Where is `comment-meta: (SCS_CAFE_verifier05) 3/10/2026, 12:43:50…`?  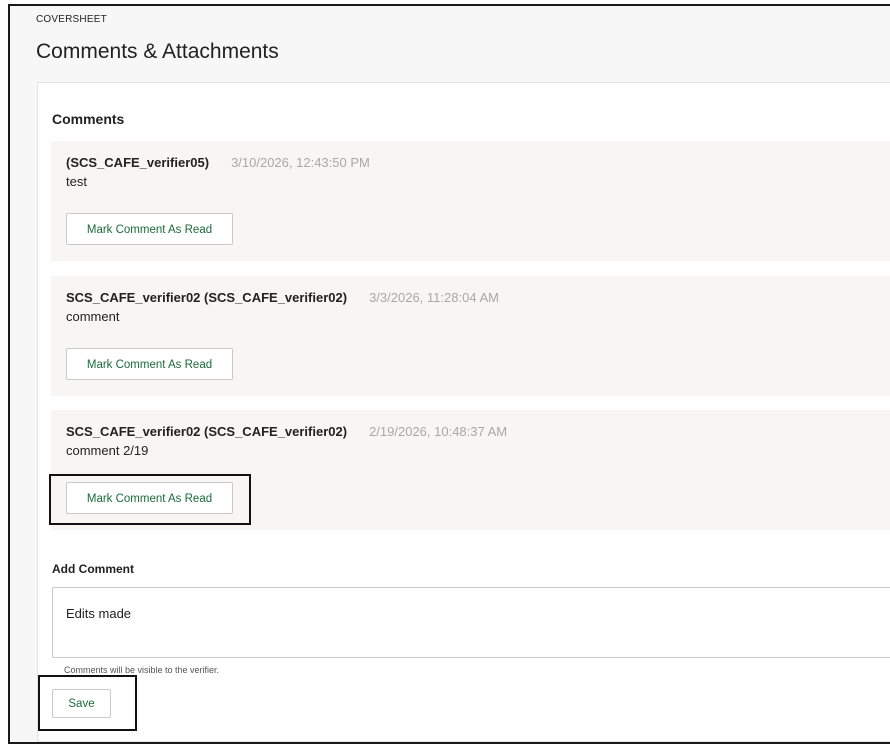
comment-meta: (SCS_CAFE_verifier05) 3/10/2026, 12:43:50… is located at coordinates (218, 162).